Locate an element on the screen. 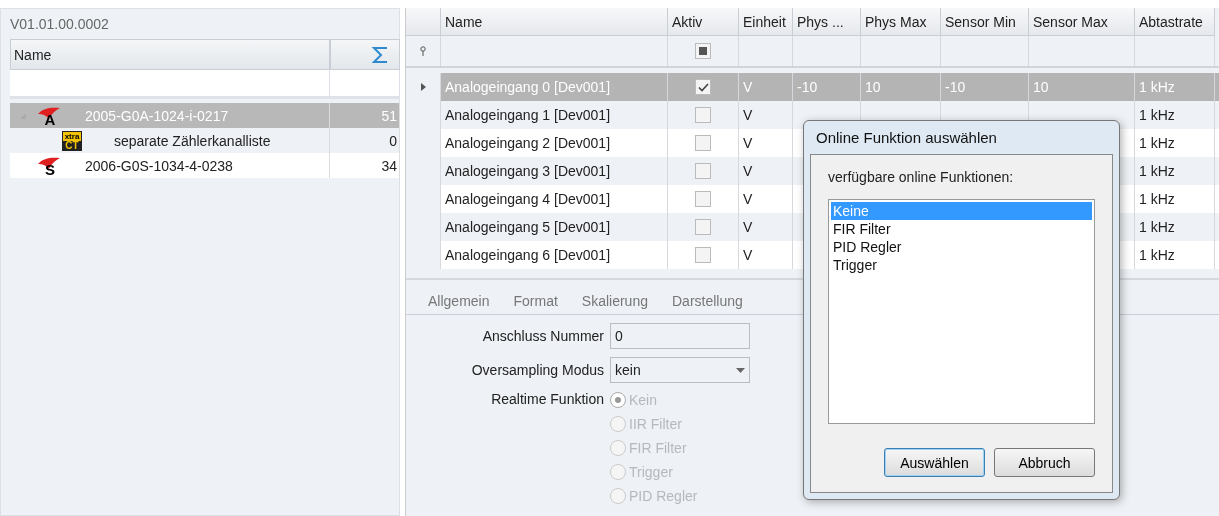 Image resolution: width=1219 pixels, height=516 pixels. table-cell: Analogeingang 6 [Dev001] is located at coordinates (554, 255).